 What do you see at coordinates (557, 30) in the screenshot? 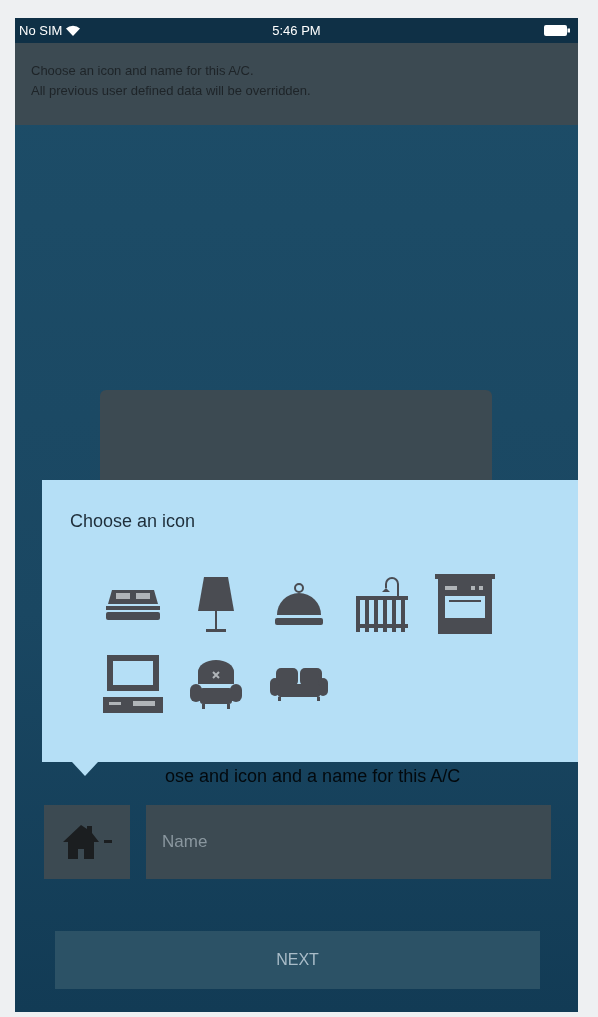
I see `battery-icon` at bounding box center [557, 30].